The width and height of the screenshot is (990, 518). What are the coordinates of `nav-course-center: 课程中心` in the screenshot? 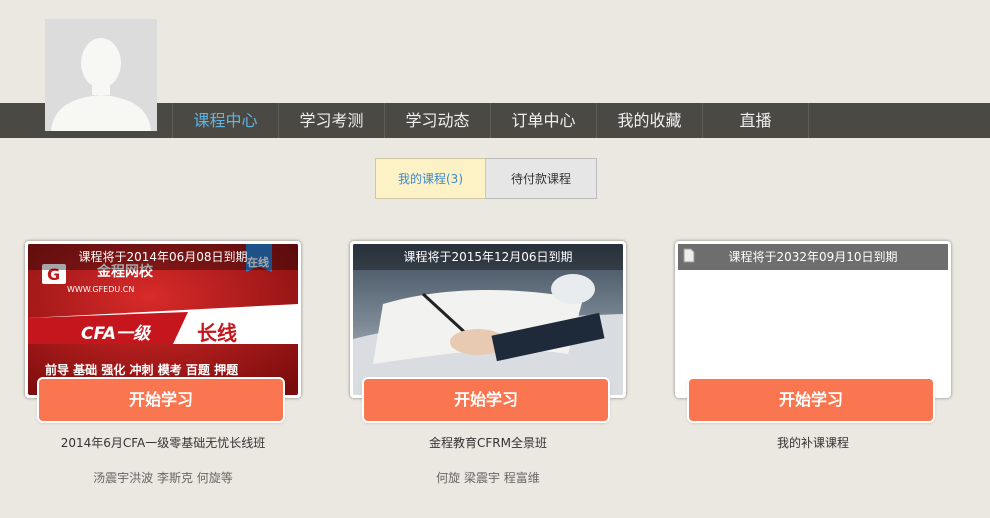 It's located at (226, 120).